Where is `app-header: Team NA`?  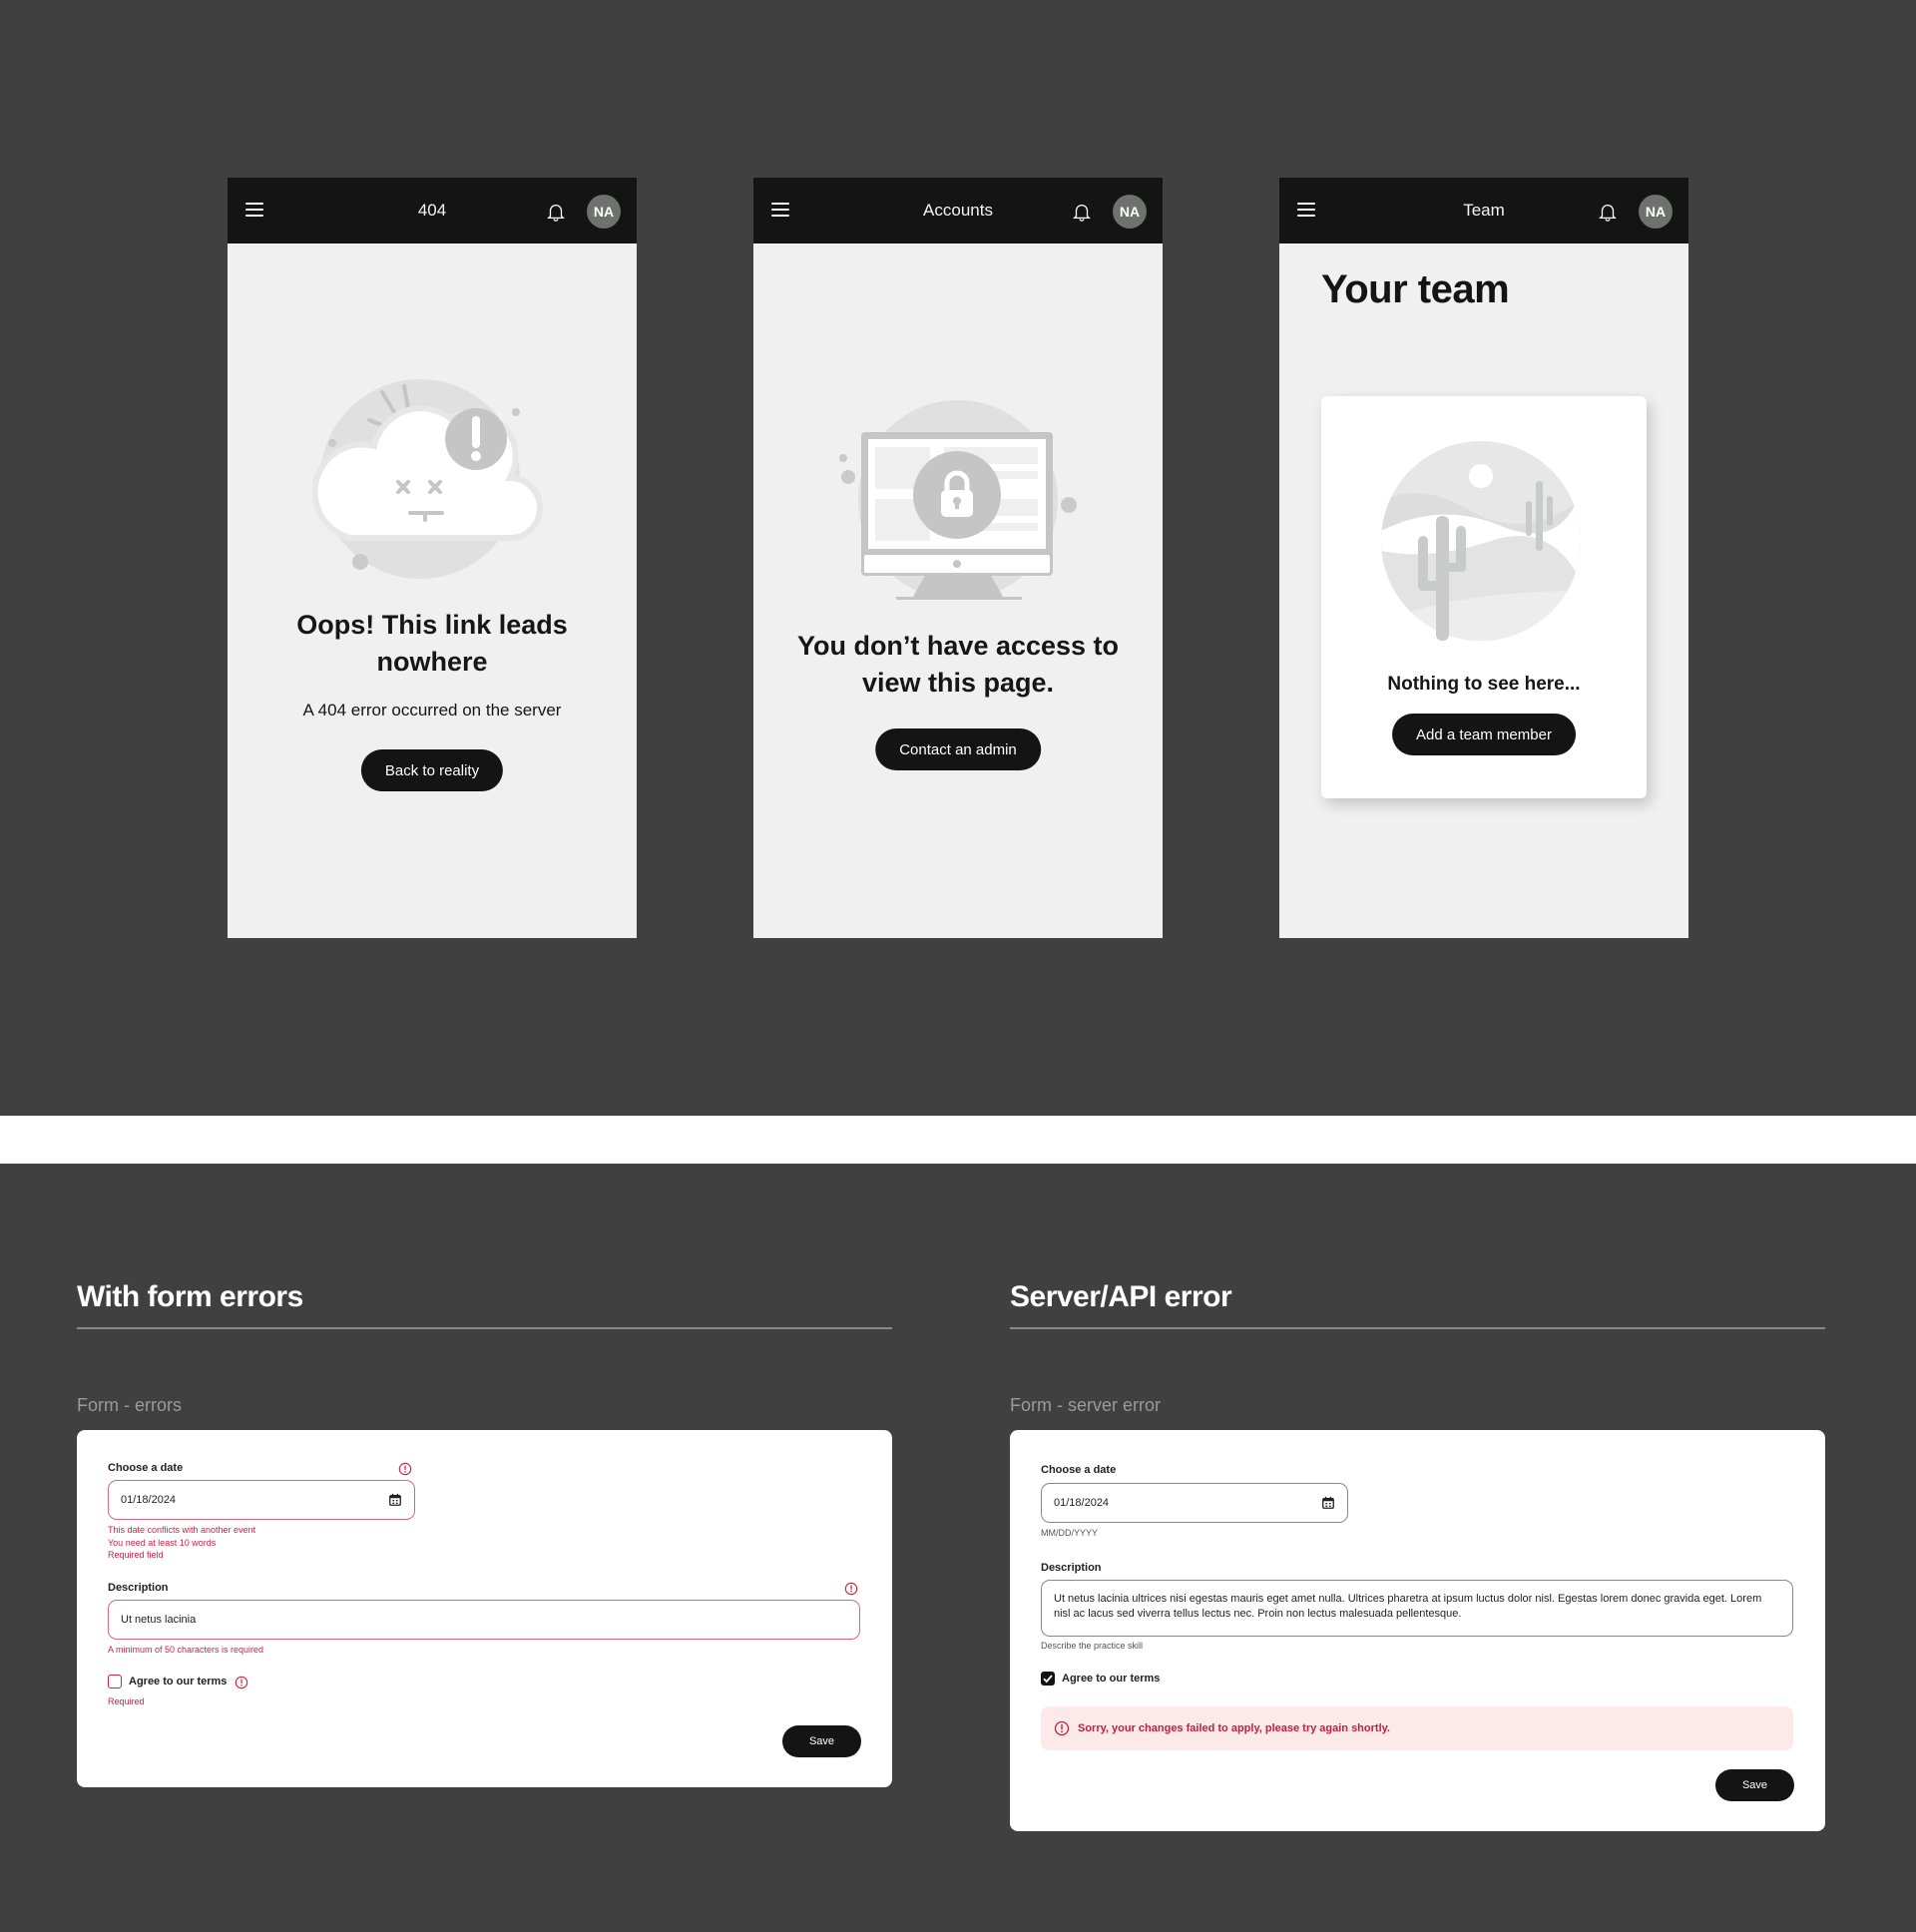
app-header: Team NA is located at coordinates (1483, 210).